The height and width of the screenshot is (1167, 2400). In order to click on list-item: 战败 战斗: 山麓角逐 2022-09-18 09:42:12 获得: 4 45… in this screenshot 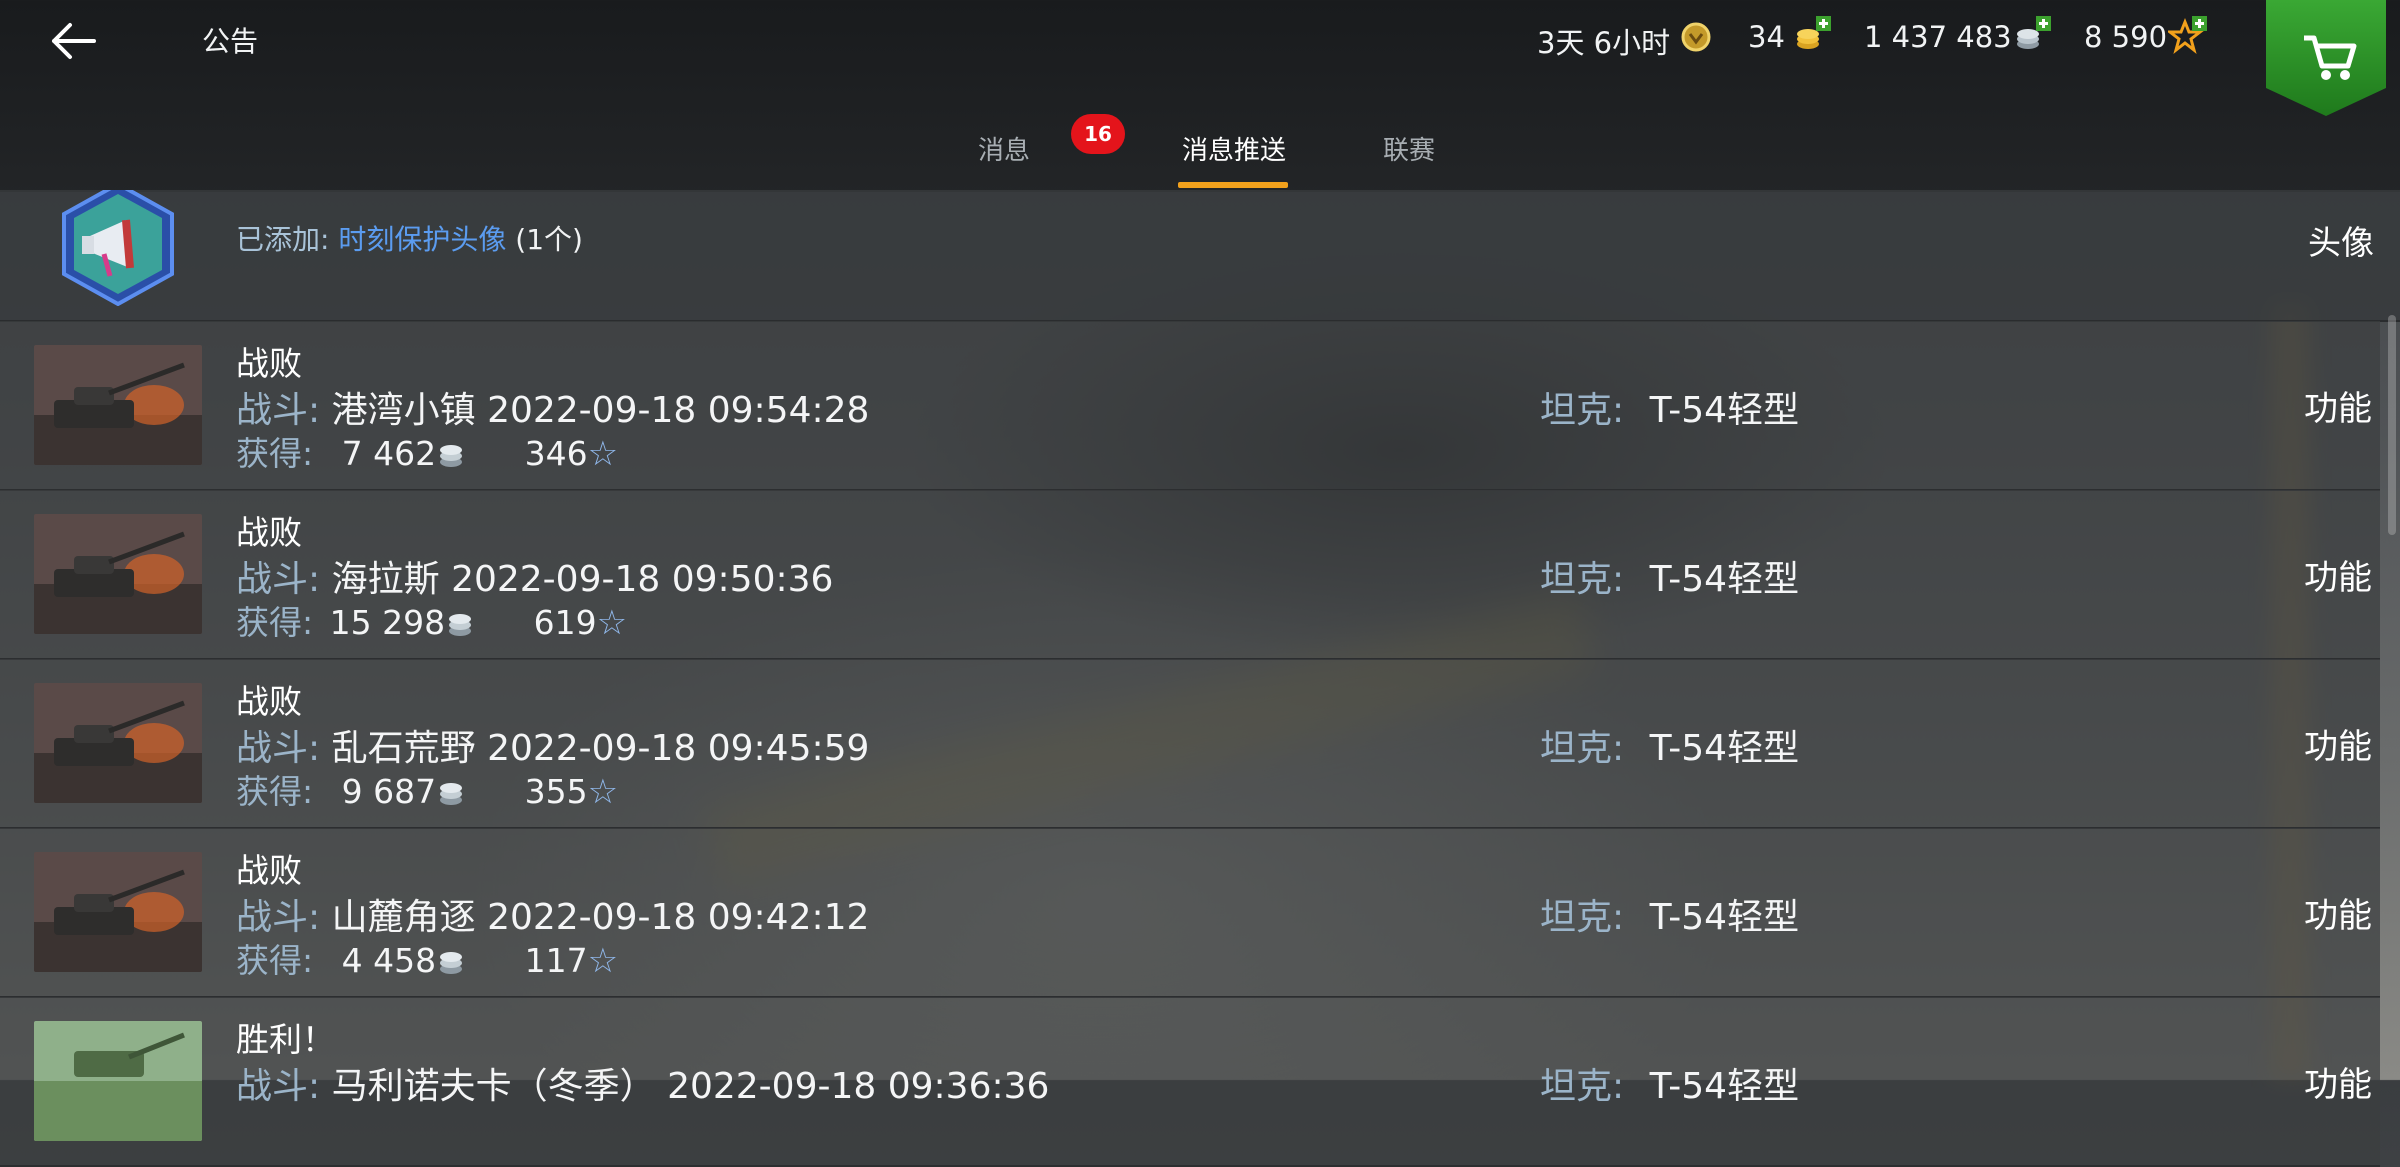, I will do `click(1190, 913)`.